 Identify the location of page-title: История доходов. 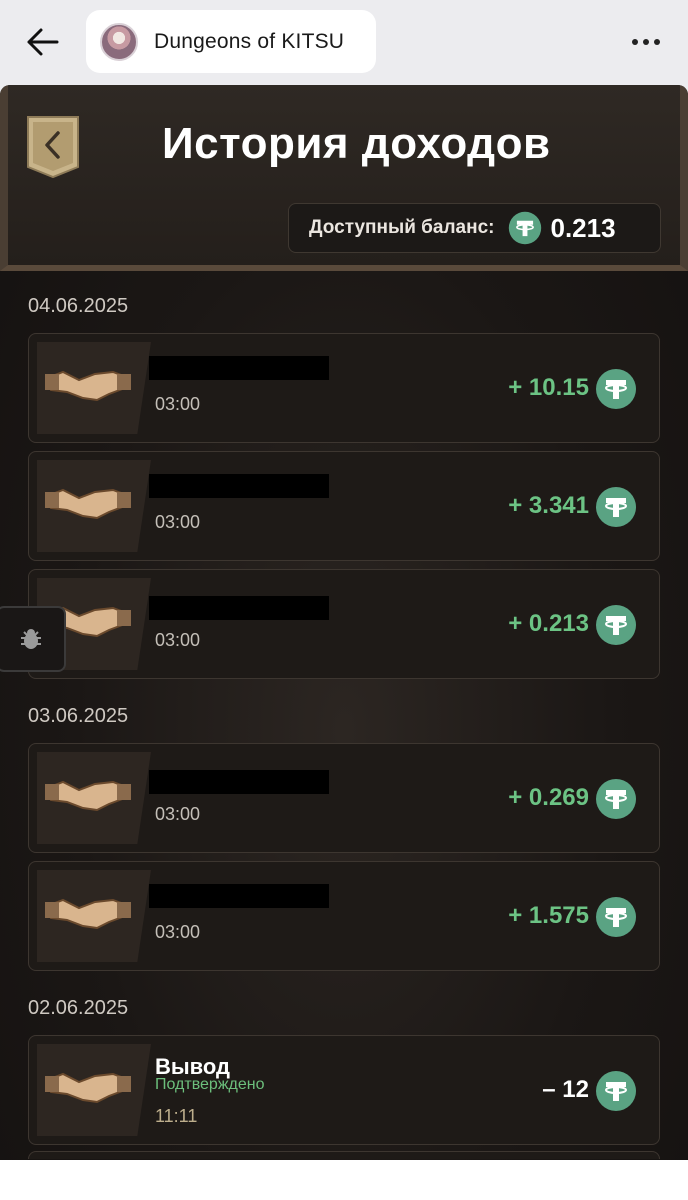
(356, 143).